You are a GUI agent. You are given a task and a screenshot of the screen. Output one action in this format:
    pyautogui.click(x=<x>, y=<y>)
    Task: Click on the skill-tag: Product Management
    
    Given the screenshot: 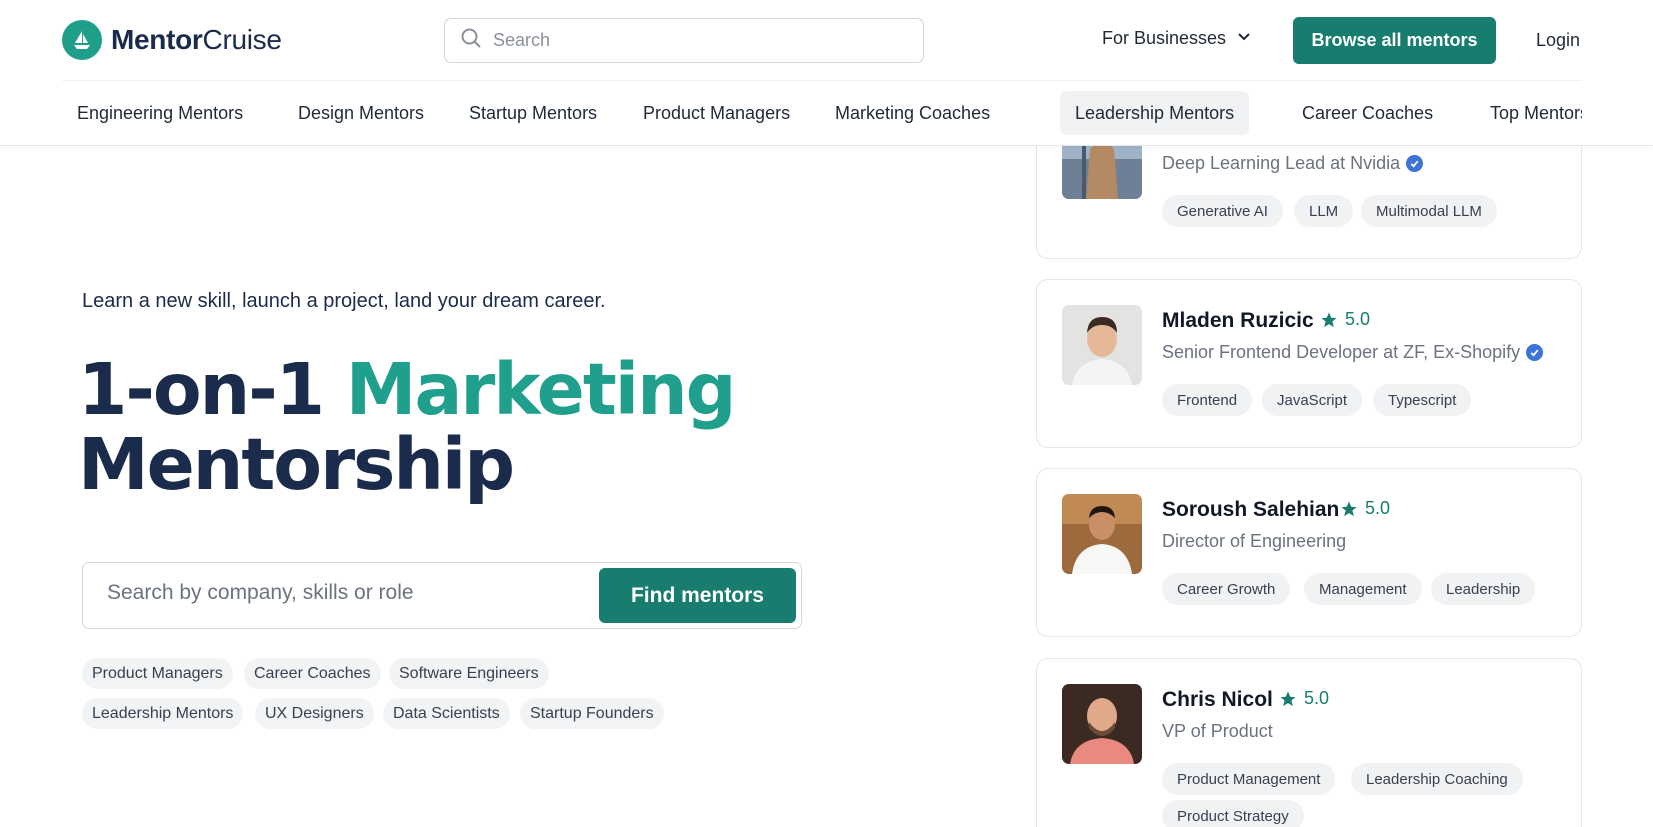 What is the action you would take?
    pyautogui.click(x=1249, y=779)
    